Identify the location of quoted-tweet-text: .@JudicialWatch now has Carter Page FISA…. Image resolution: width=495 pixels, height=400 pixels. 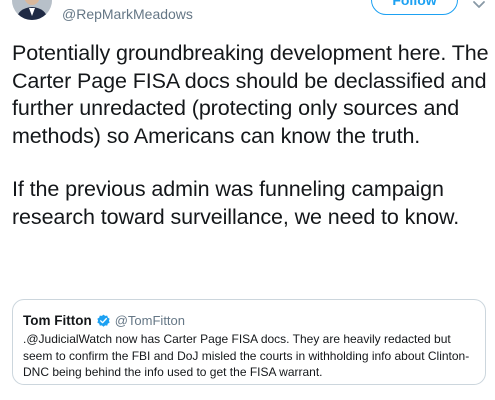
(246, 355).